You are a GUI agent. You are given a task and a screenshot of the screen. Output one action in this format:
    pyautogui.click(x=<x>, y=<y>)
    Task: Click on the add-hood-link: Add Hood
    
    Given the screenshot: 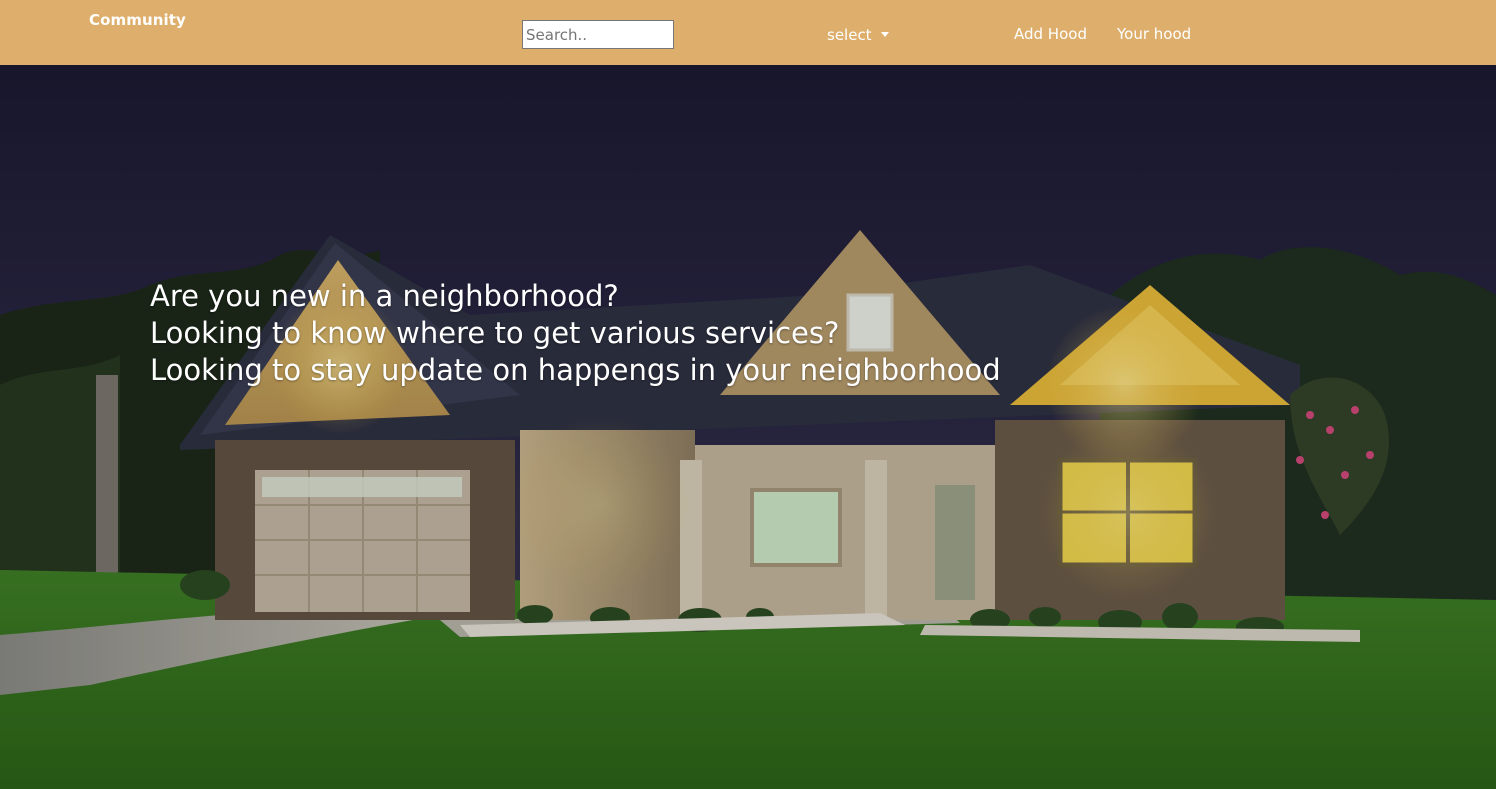 What is the action you would take?
    pyautogui.click(x=1050, y=34)
    